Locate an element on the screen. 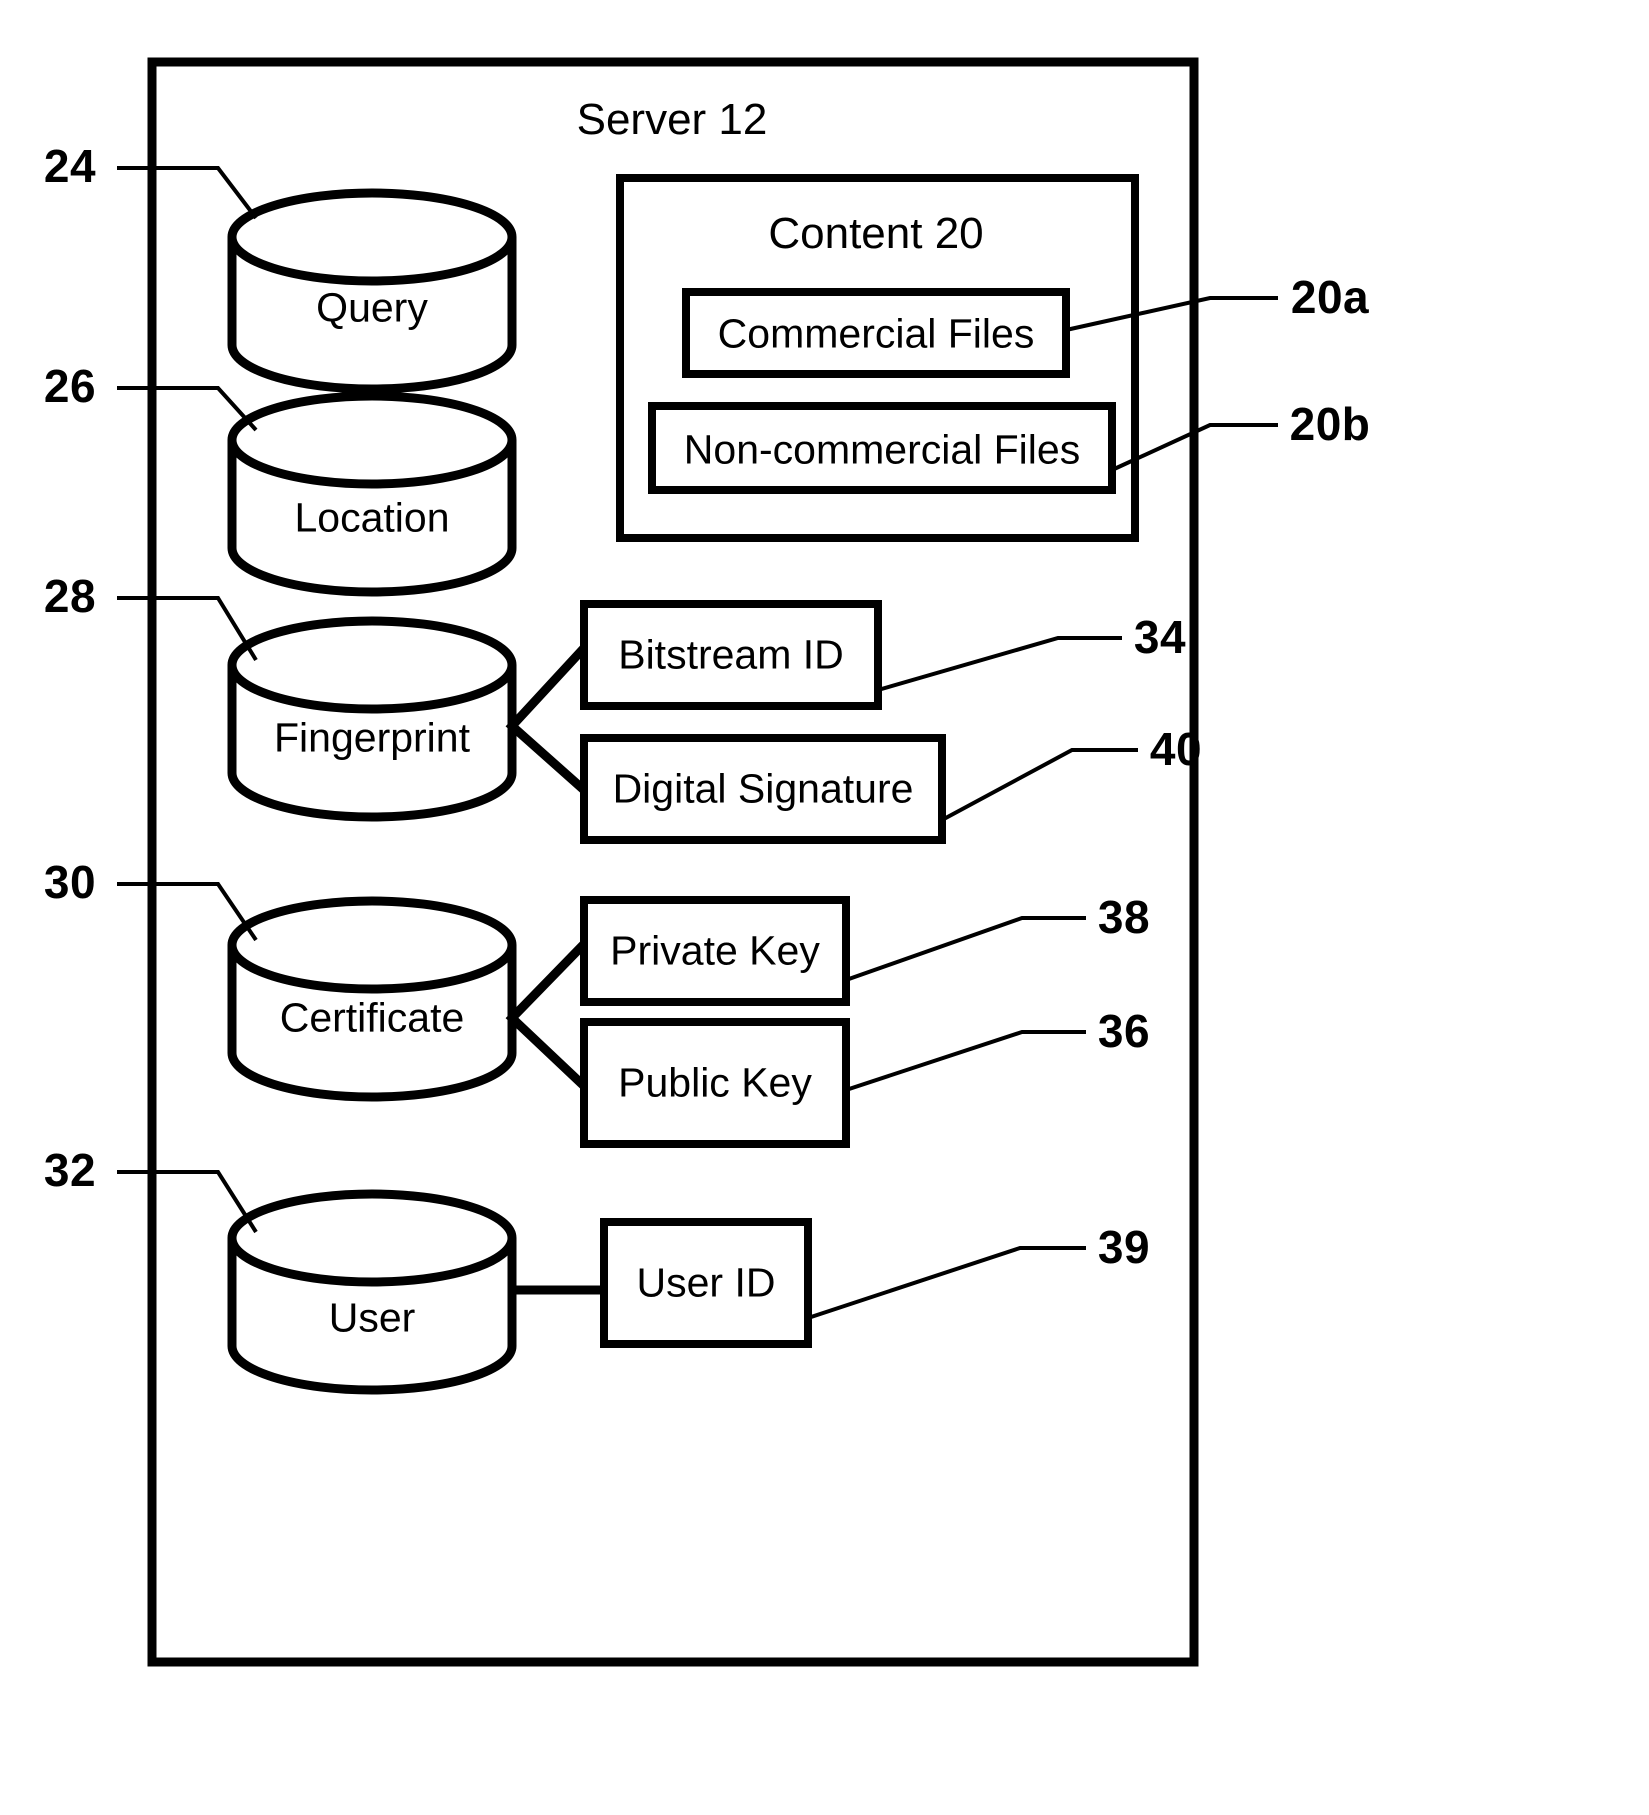  ref-numeral-20b: 20b is located at coordinates (1330, 424).